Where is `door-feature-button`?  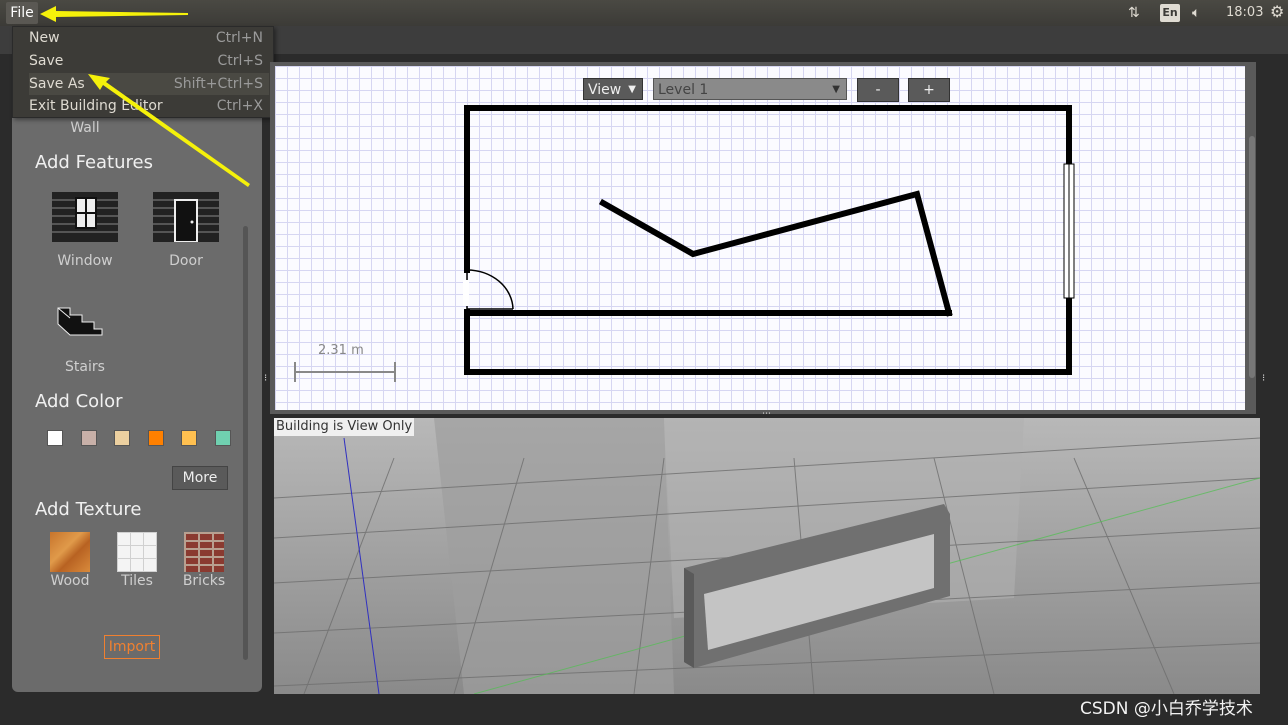
door-feature-button is located at coordinates (186, 217).